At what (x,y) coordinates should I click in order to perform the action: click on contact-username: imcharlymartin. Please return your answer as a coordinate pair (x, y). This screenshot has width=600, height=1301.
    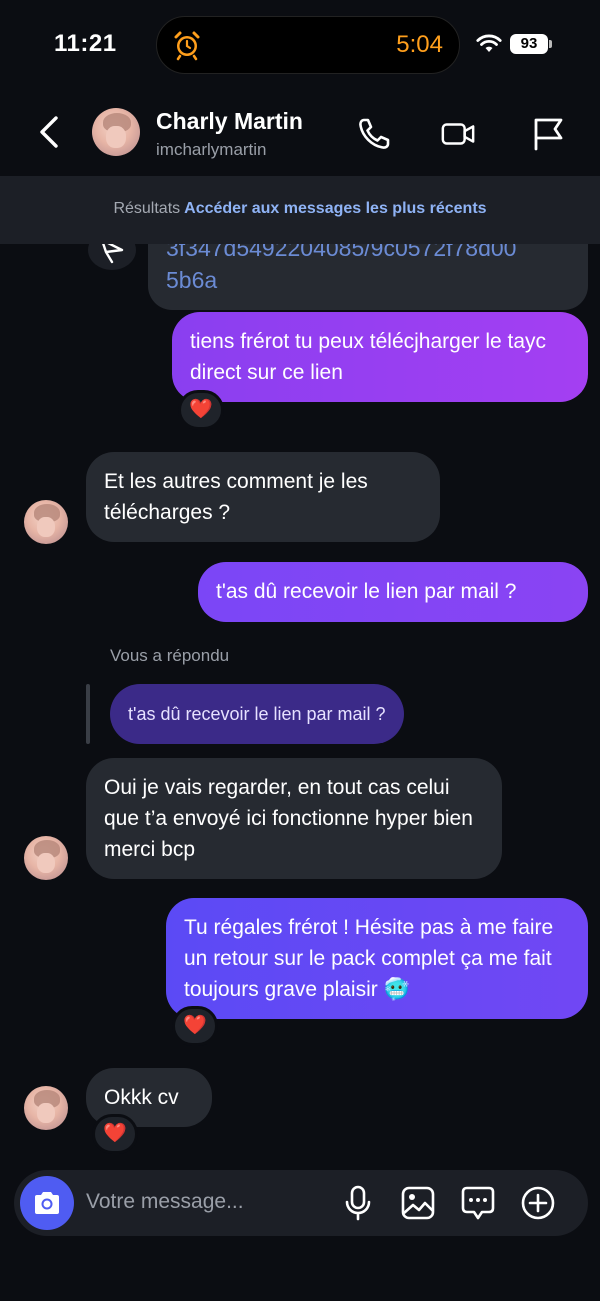
    Looking at the image, I should click on (211, 150).